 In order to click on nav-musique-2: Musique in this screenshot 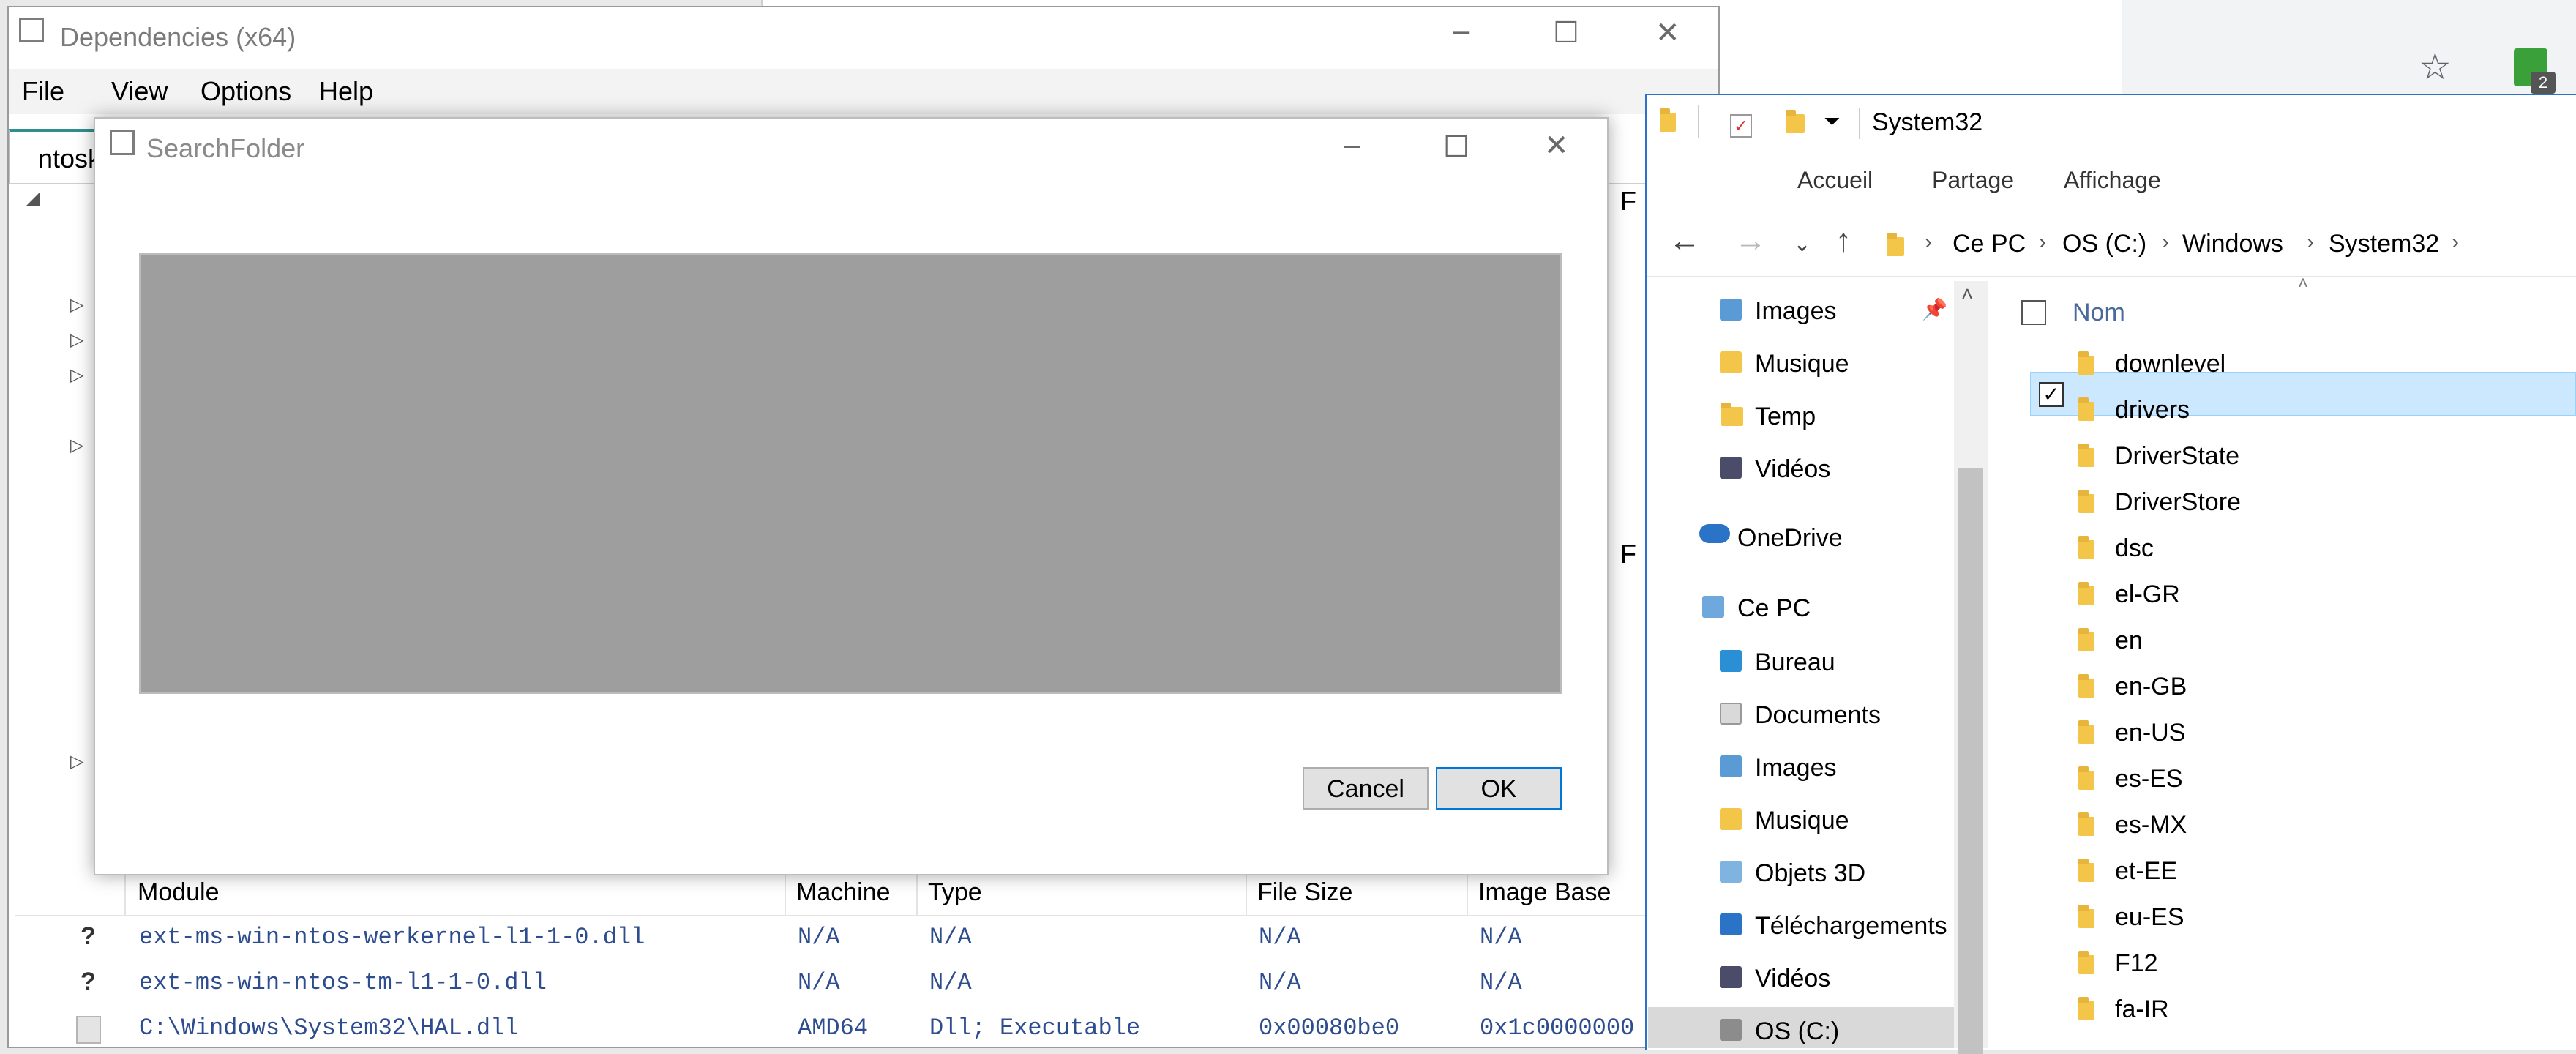, I will do `click(1802, 821)`.